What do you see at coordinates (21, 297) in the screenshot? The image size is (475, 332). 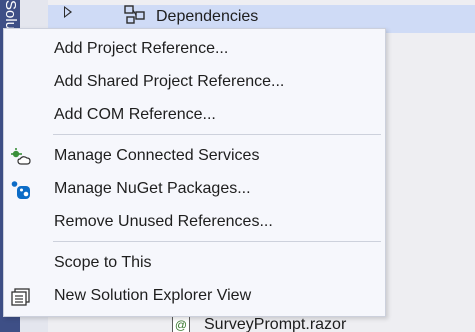 I see `new-view-icon` at bounding box center [21, 297].